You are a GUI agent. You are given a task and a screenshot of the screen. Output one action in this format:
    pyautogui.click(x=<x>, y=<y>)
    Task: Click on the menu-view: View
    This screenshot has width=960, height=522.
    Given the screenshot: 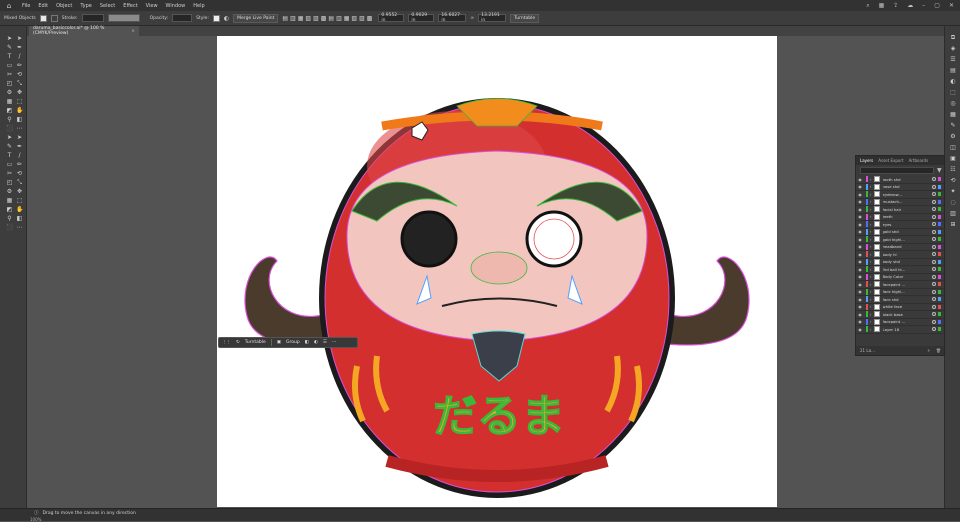 What is the action you would take?
    pyautogui.click(x=152, y=6)
    